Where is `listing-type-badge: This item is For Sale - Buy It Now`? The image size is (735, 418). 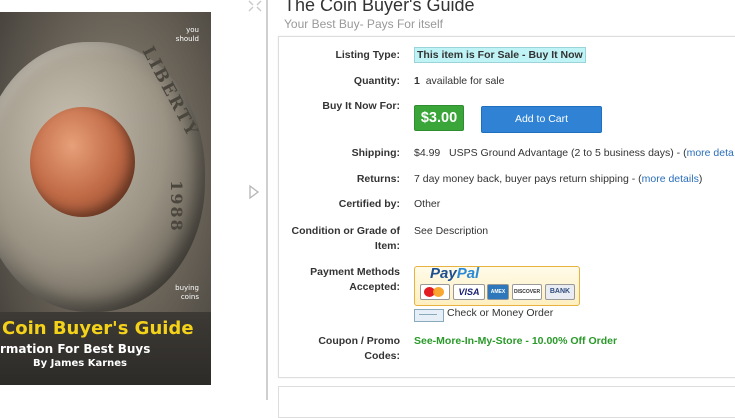
listing-type-badge: This item is For Sale - Buy It Now is located at coordinates (500, 55).